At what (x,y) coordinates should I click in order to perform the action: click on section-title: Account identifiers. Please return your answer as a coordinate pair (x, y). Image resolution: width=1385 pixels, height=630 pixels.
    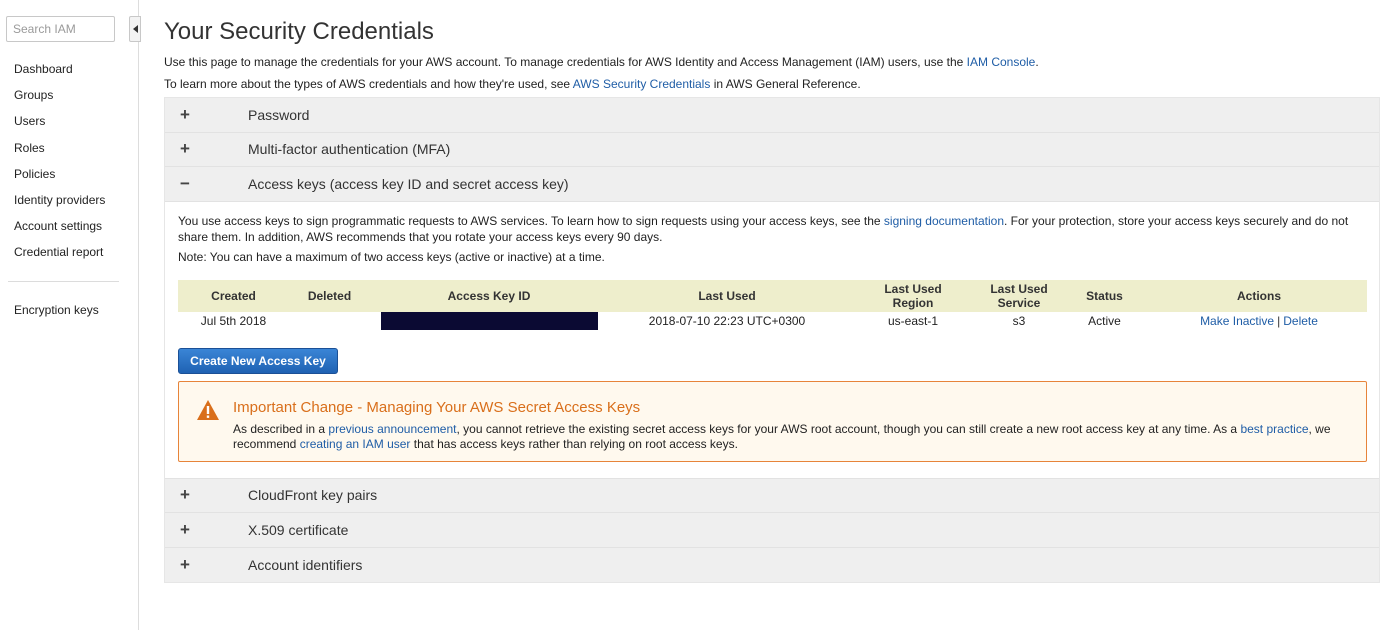
    Looking at the image, I should click on (305, 564).